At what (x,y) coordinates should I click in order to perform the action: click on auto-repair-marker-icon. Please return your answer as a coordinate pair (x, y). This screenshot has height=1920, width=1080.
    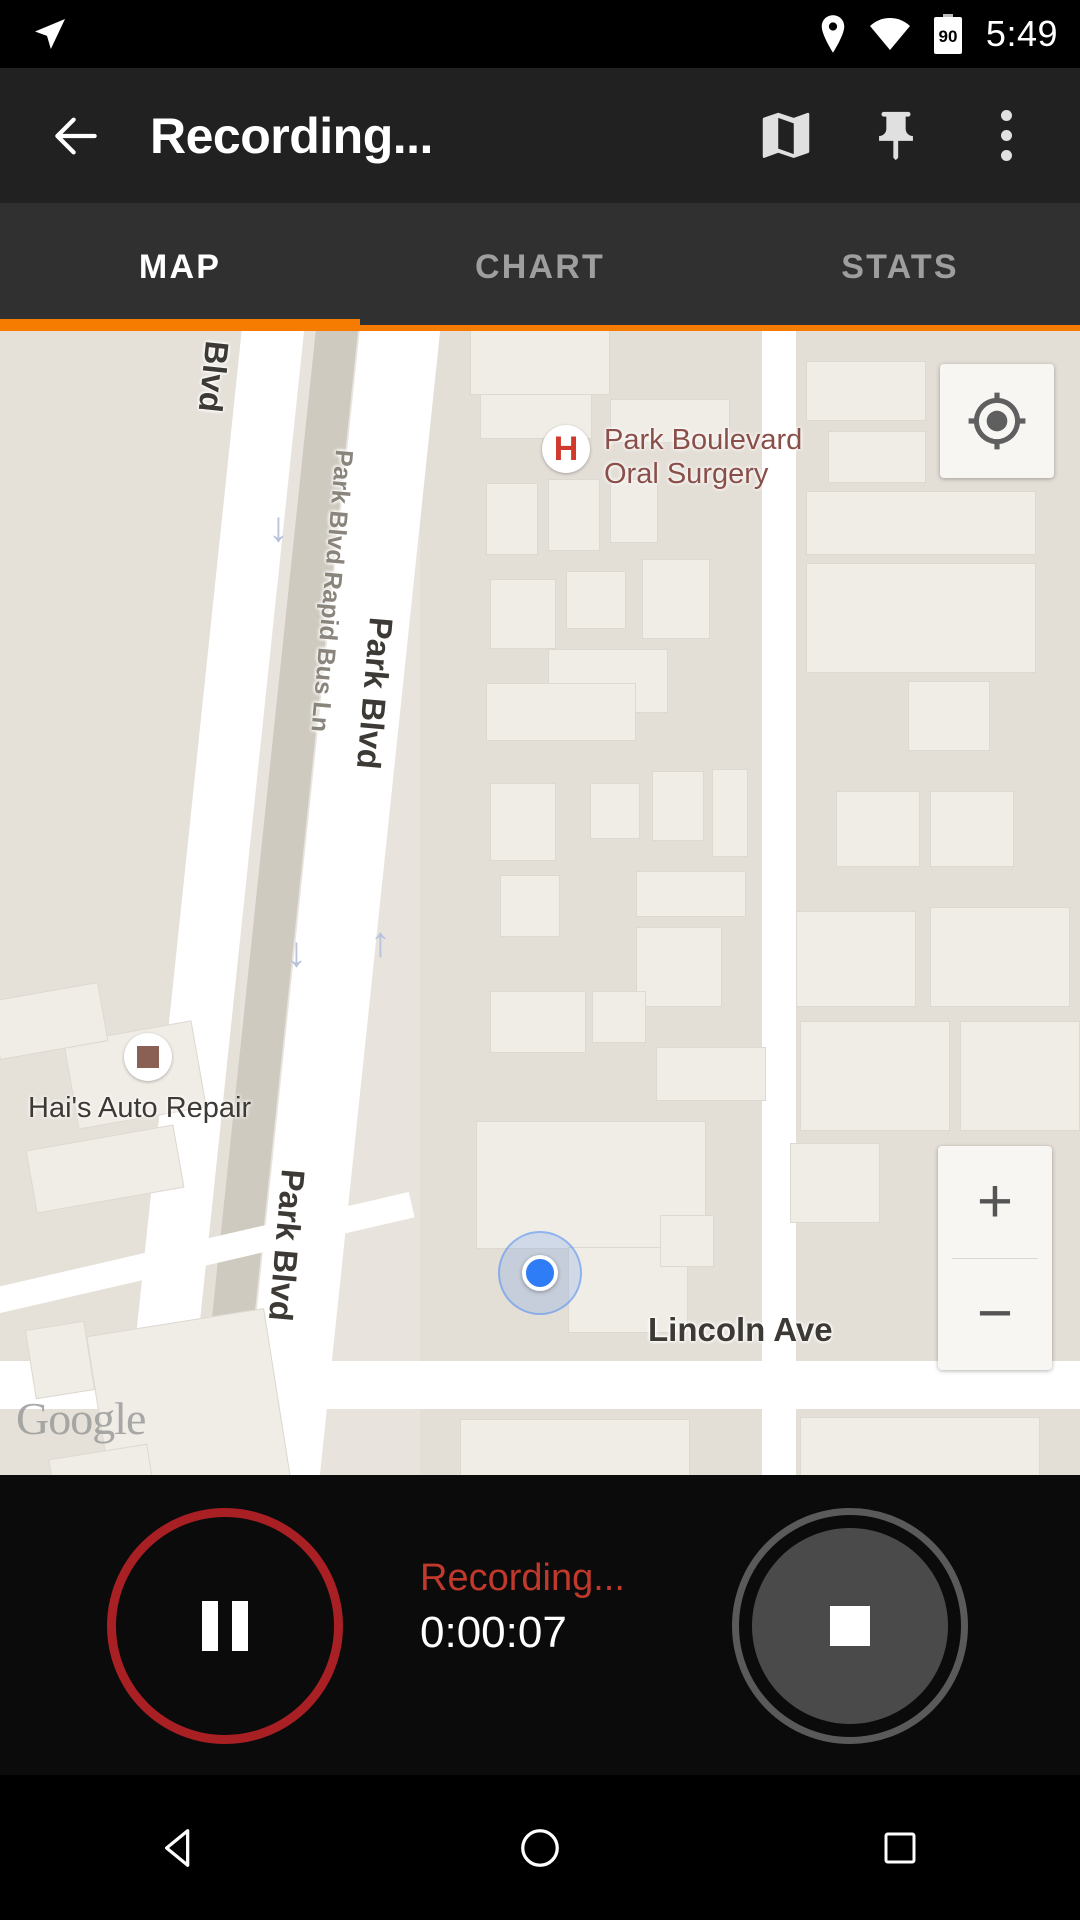
    Looking at the image, I should click on (148, 1057).